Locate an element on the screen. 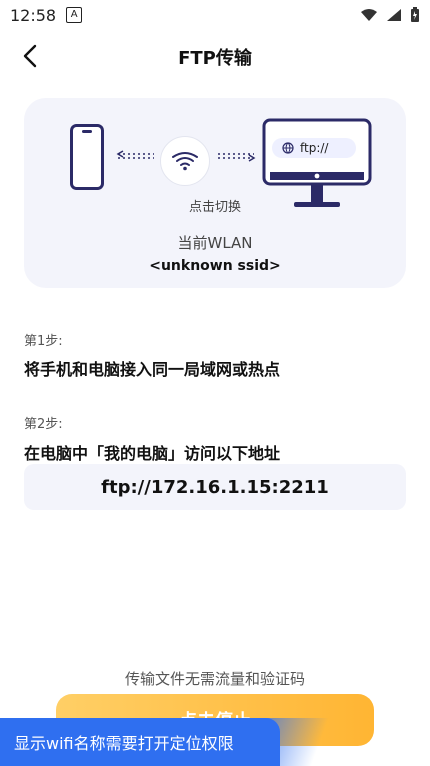 The image size is (430, 766). globe-icon is located at coordinates (288, 148).